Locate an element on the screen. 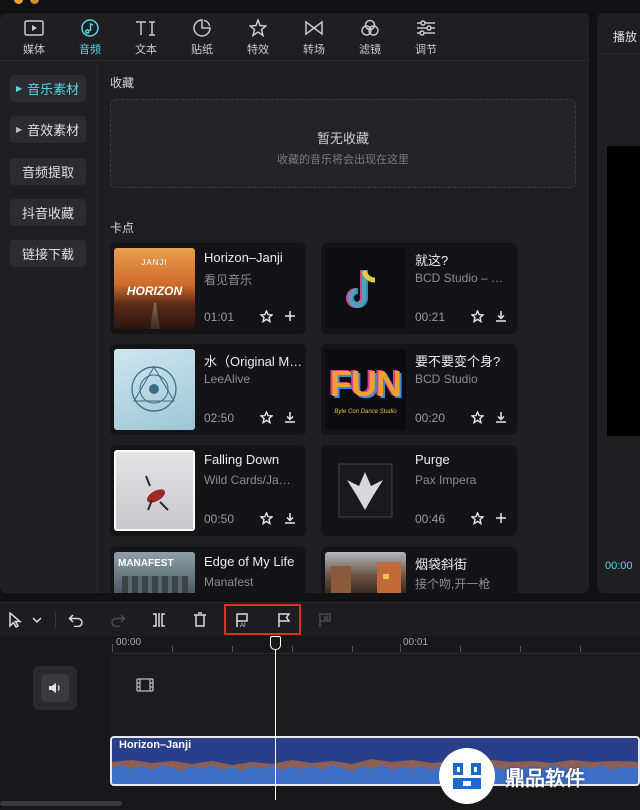 This screenshot has width=640, height=810. music-card: 水（Original M… LeeAlive 02:50 is located at coordinates (208, 389).